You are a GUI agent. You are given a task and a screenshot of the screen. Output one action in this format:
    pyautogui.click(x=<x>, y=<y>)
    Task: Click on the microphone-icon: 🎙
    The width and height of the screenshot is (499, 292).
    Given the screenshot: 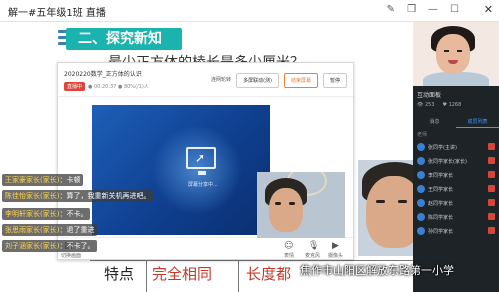 What is the action you would take?
    pyautogui.click(x=313, y=246)
    